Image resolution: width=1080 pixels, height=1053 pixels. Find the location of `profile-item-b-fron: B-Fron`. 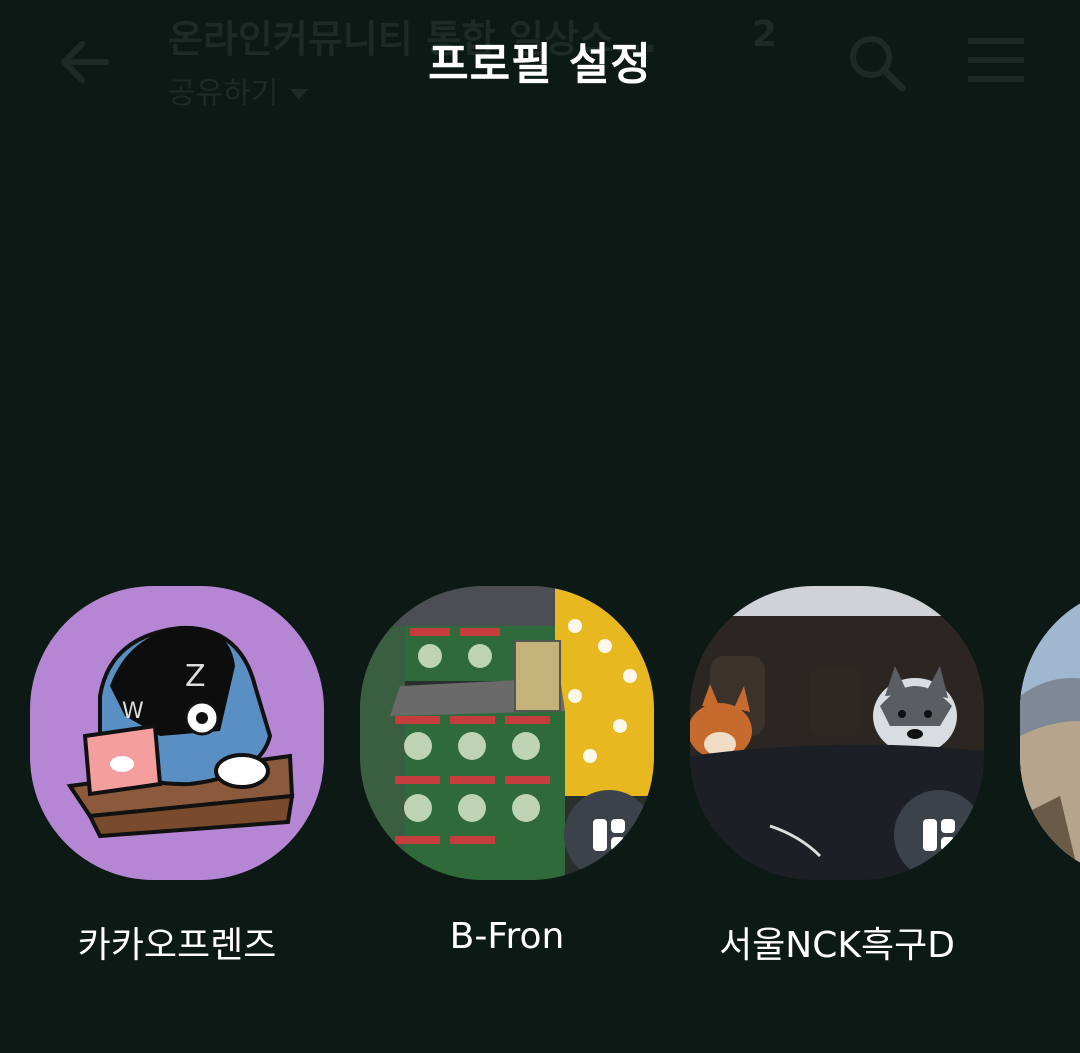

profile-item-b-fron: B-Fron is located at coordinates (507, 771).